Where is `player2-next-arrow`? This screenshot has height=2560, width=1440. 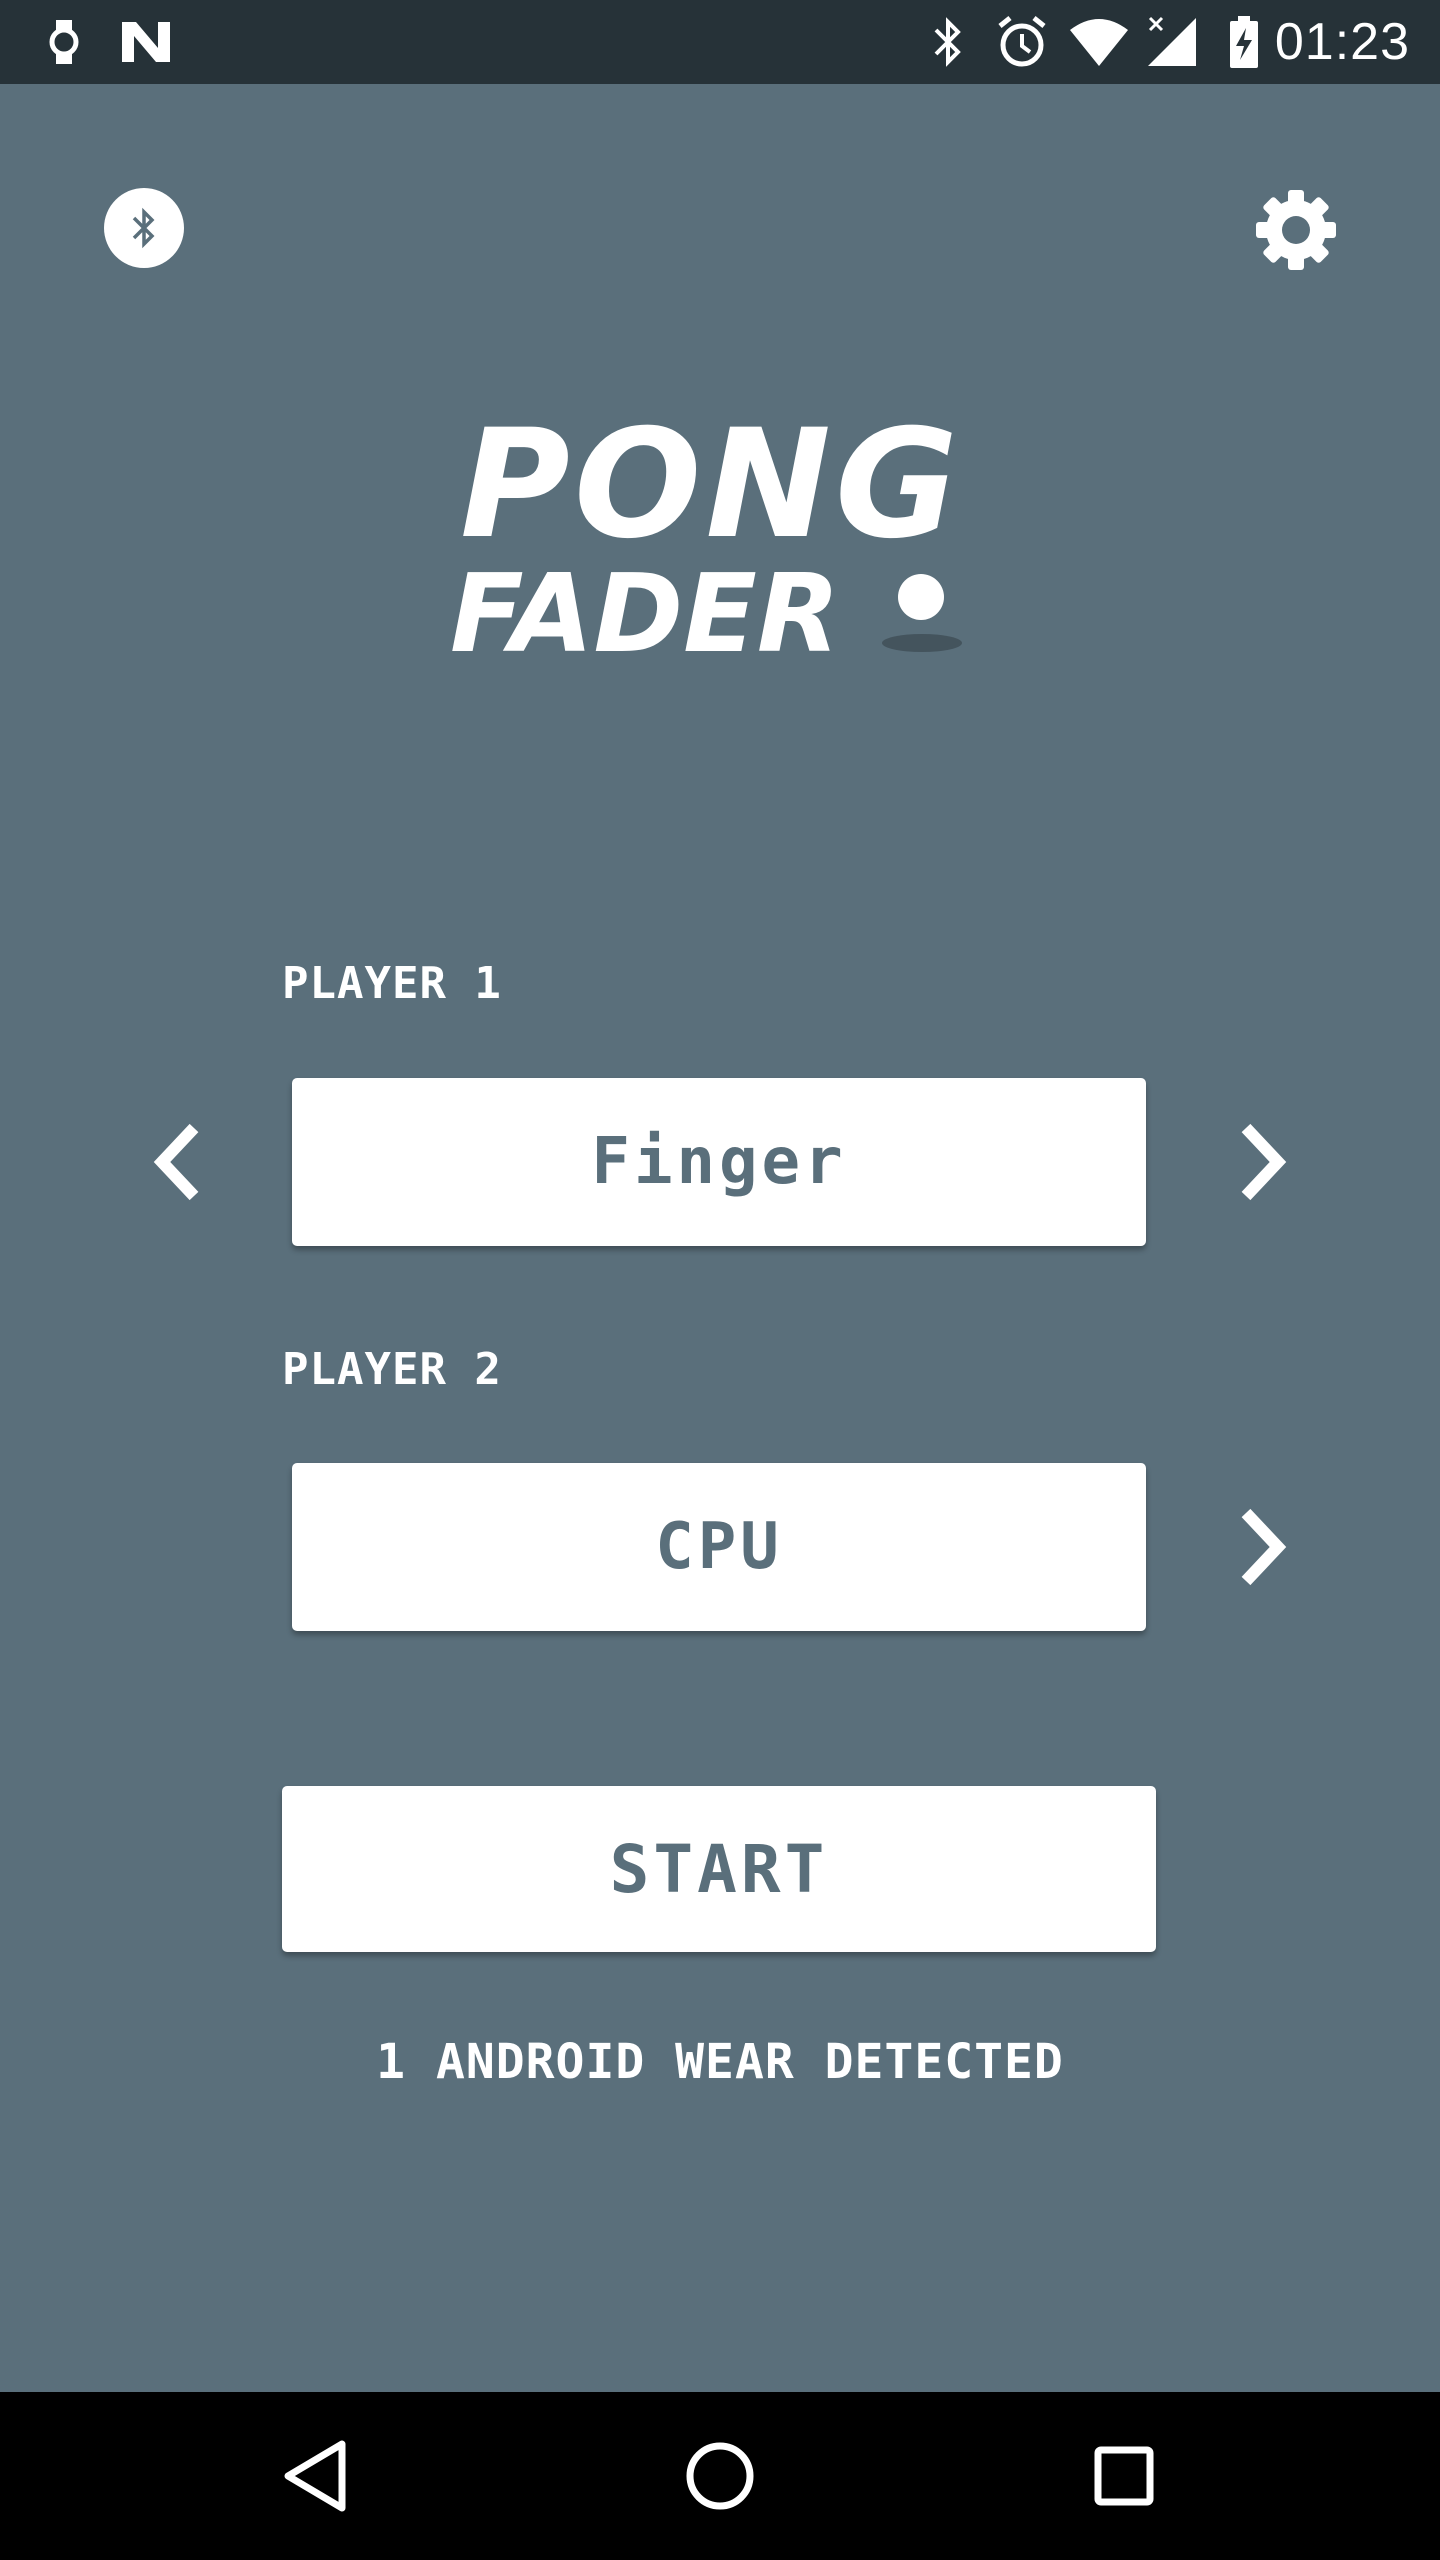 player2-next-arrow is located at coordinates (1264, 1547).